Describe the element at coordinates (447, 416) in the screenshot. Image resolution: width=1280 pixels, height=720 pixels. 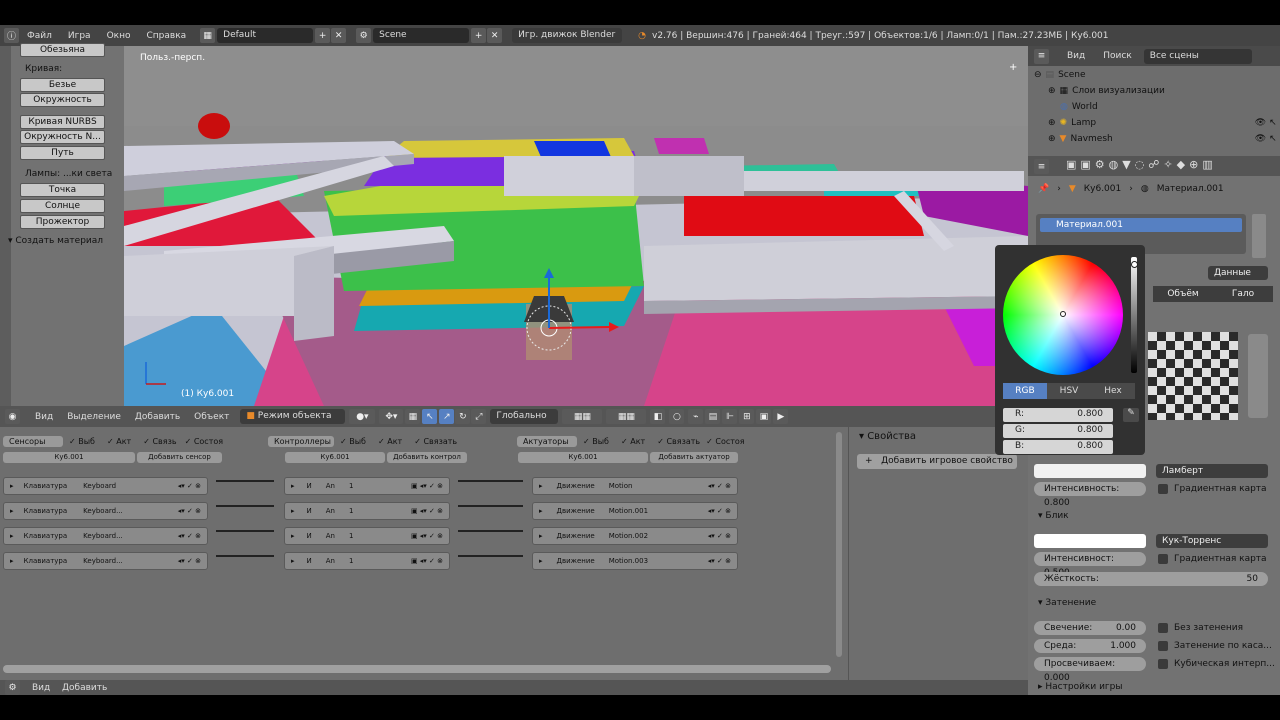
I see `translate-icon: ↗` at that location.